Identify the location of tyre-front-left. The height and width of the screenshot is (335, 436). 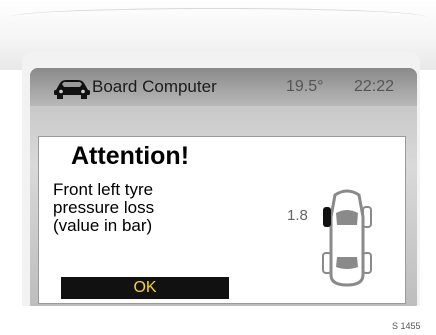
(327, 217).